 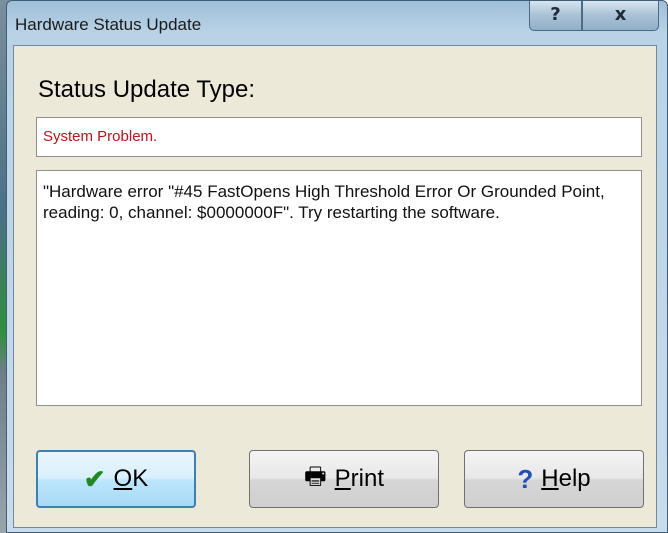 What do you see at coordinates (620, 16) in the screenshot?
I see `close-button: x` at bounding box center [620, 16].